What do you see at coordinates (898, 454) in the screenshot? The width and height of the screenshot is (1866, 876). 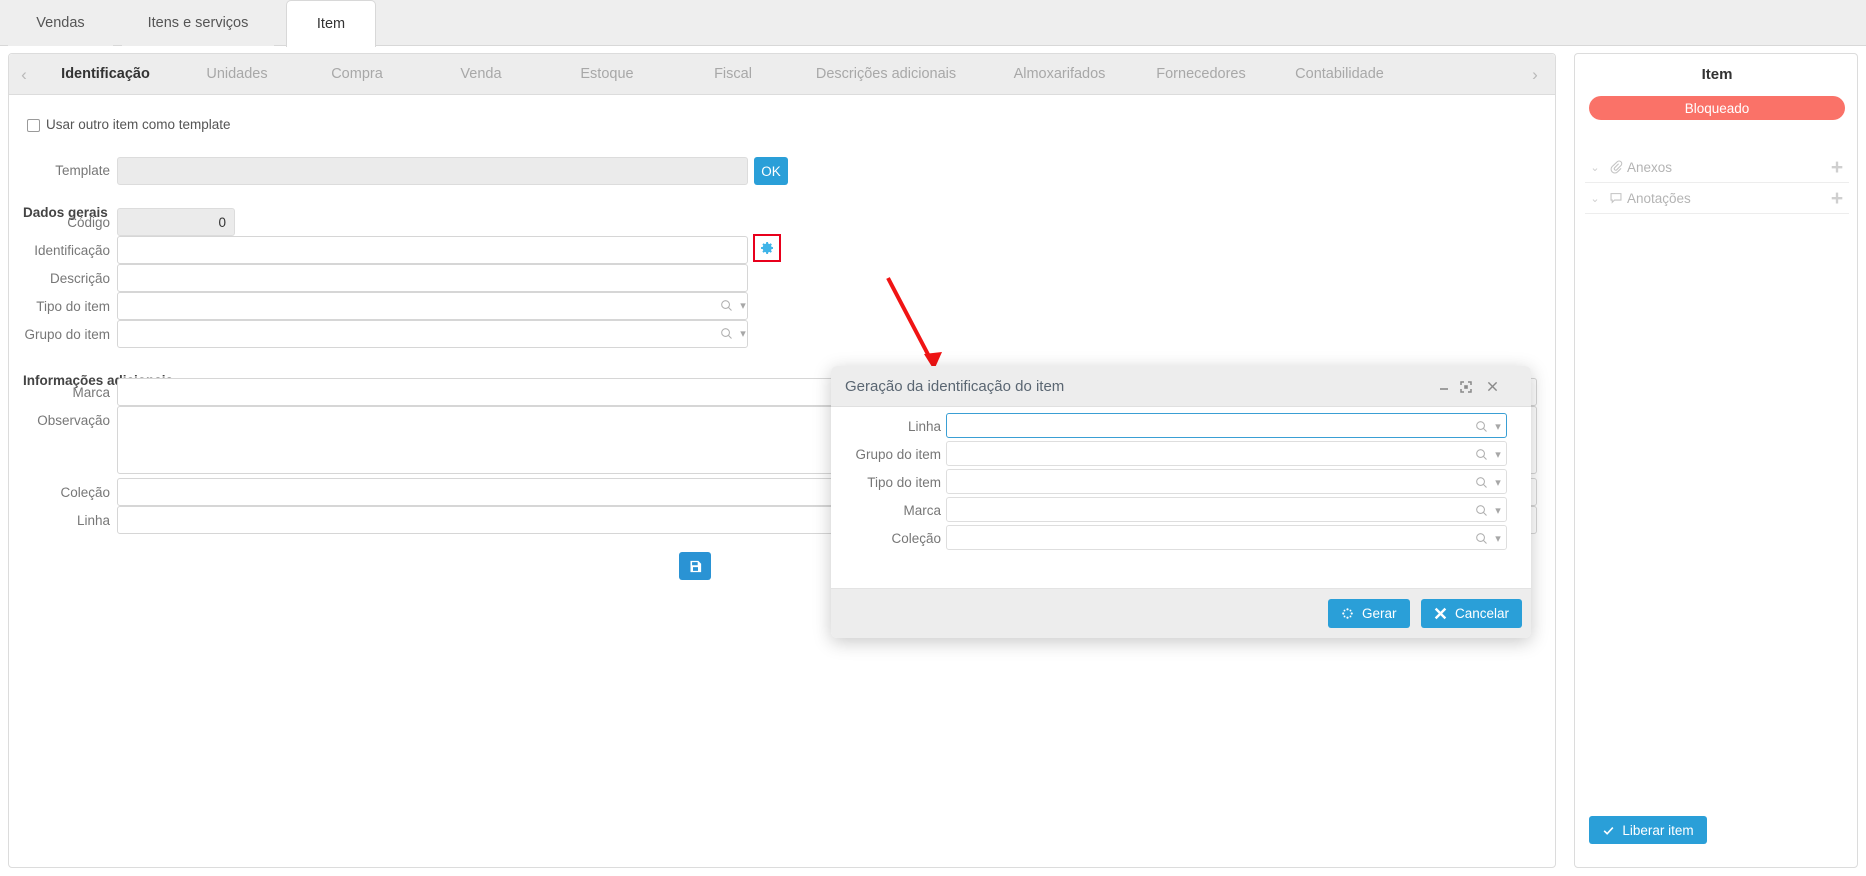 I see `dialog-grupo-do-item-label: Grupo do item` at bounding box center [898, 454].